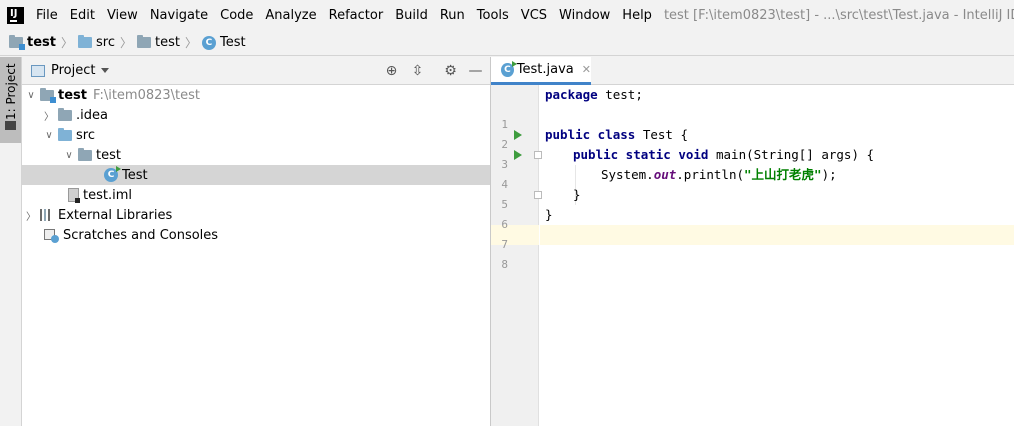  Describe the element at coordinates (518, 155) in the screenshot. I see `run-main-icon` at that location.